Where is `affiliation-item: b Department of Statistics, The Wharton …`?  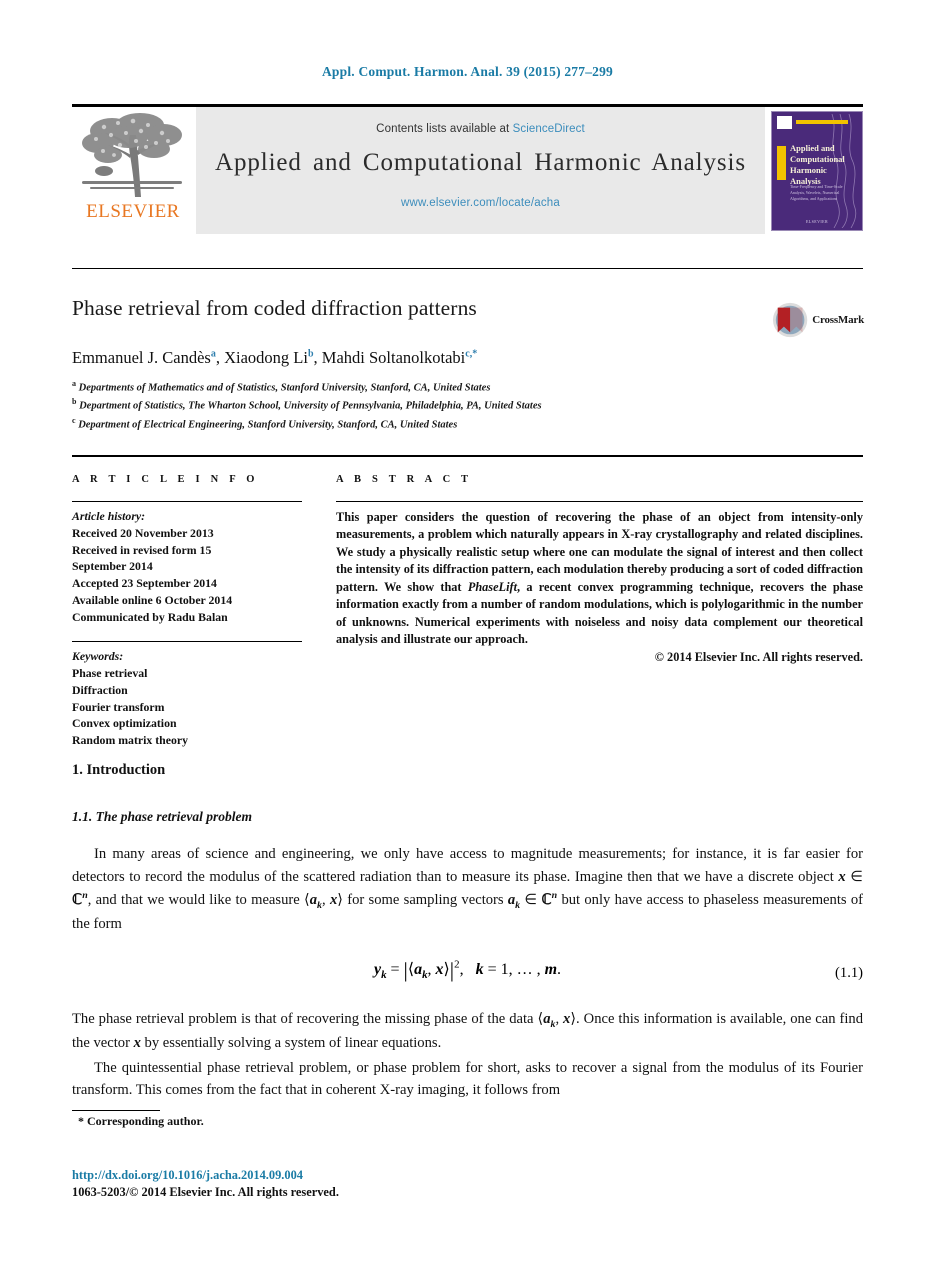 affiliation-item: b Department of Statistics, The Wharton … is located at coordinates (467, 405).